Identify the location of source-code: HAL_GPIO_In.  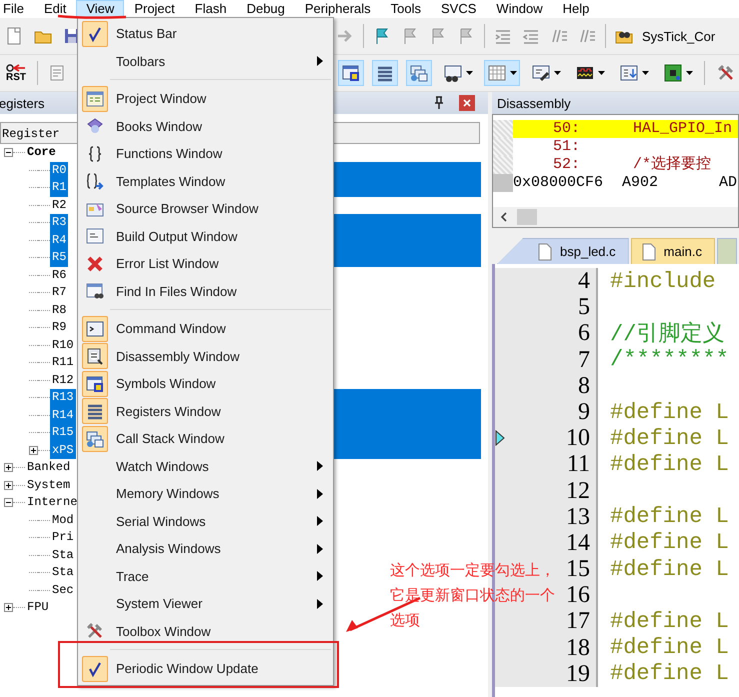
(682, 129).